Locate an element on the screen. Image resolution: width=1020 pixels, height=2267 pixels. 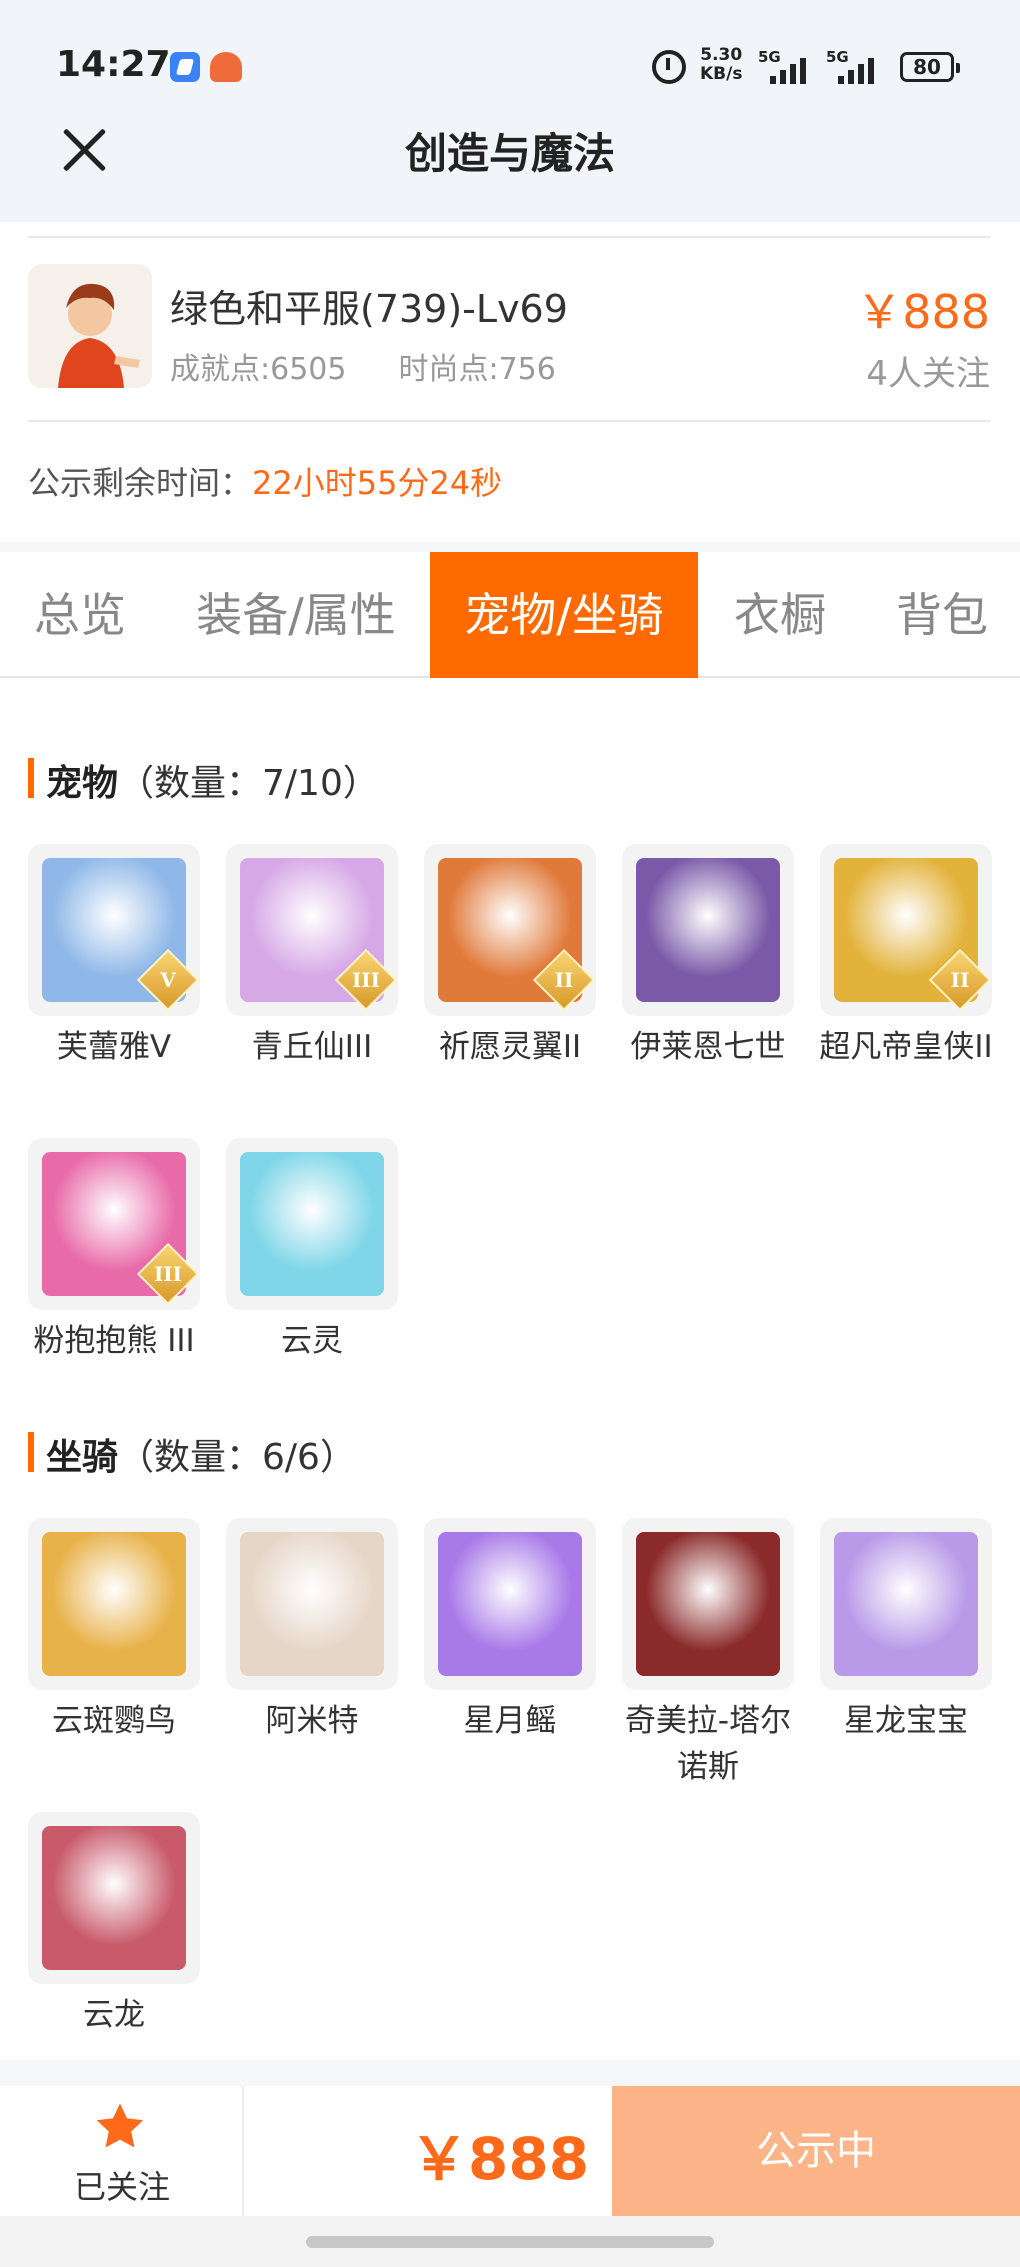
mount-item: 星月鳐 is located at coordinates (510, 1631).